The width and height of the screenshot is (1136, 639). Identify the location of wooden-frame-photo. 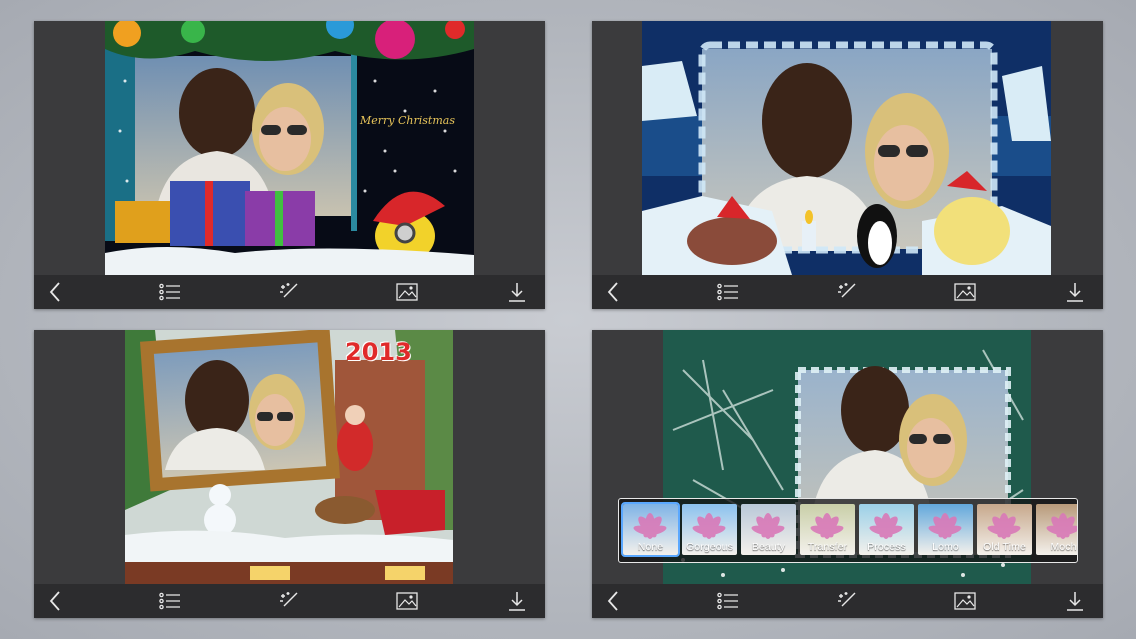
(289, 457).